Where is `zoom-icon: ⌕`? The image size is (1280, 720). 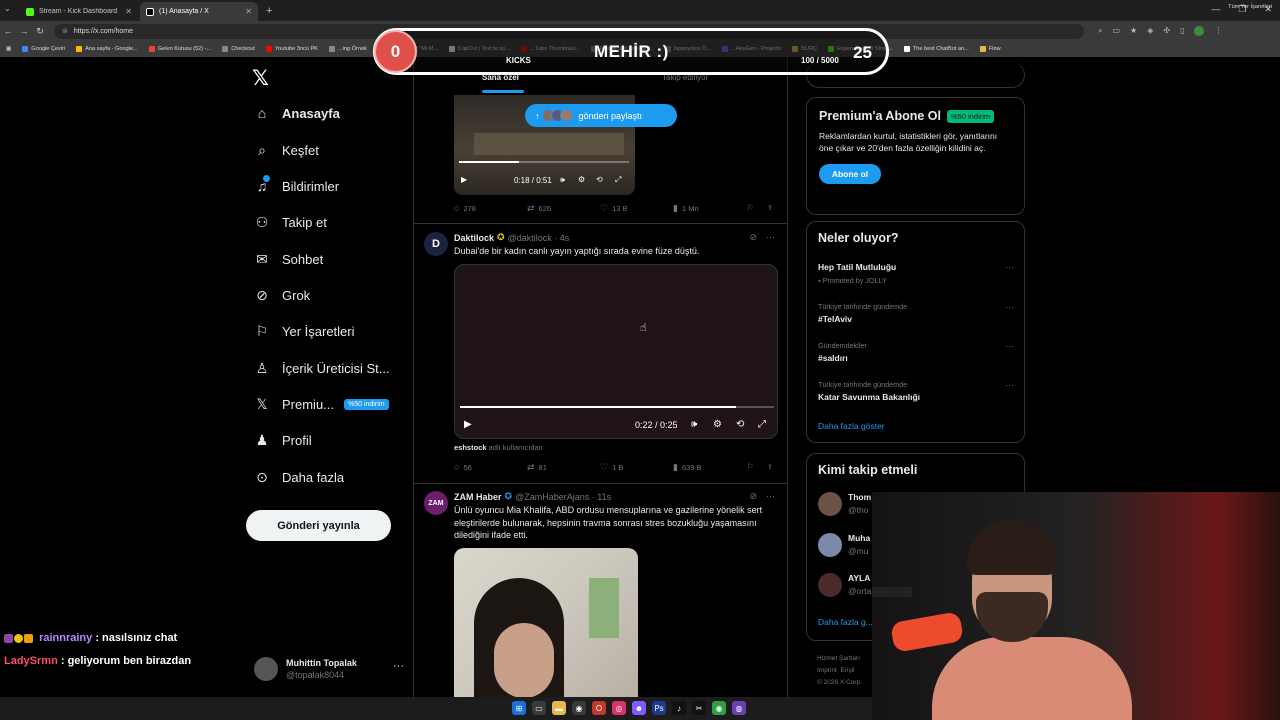 zoom-icon: ⌕ is located at coordinates (1100, 31).